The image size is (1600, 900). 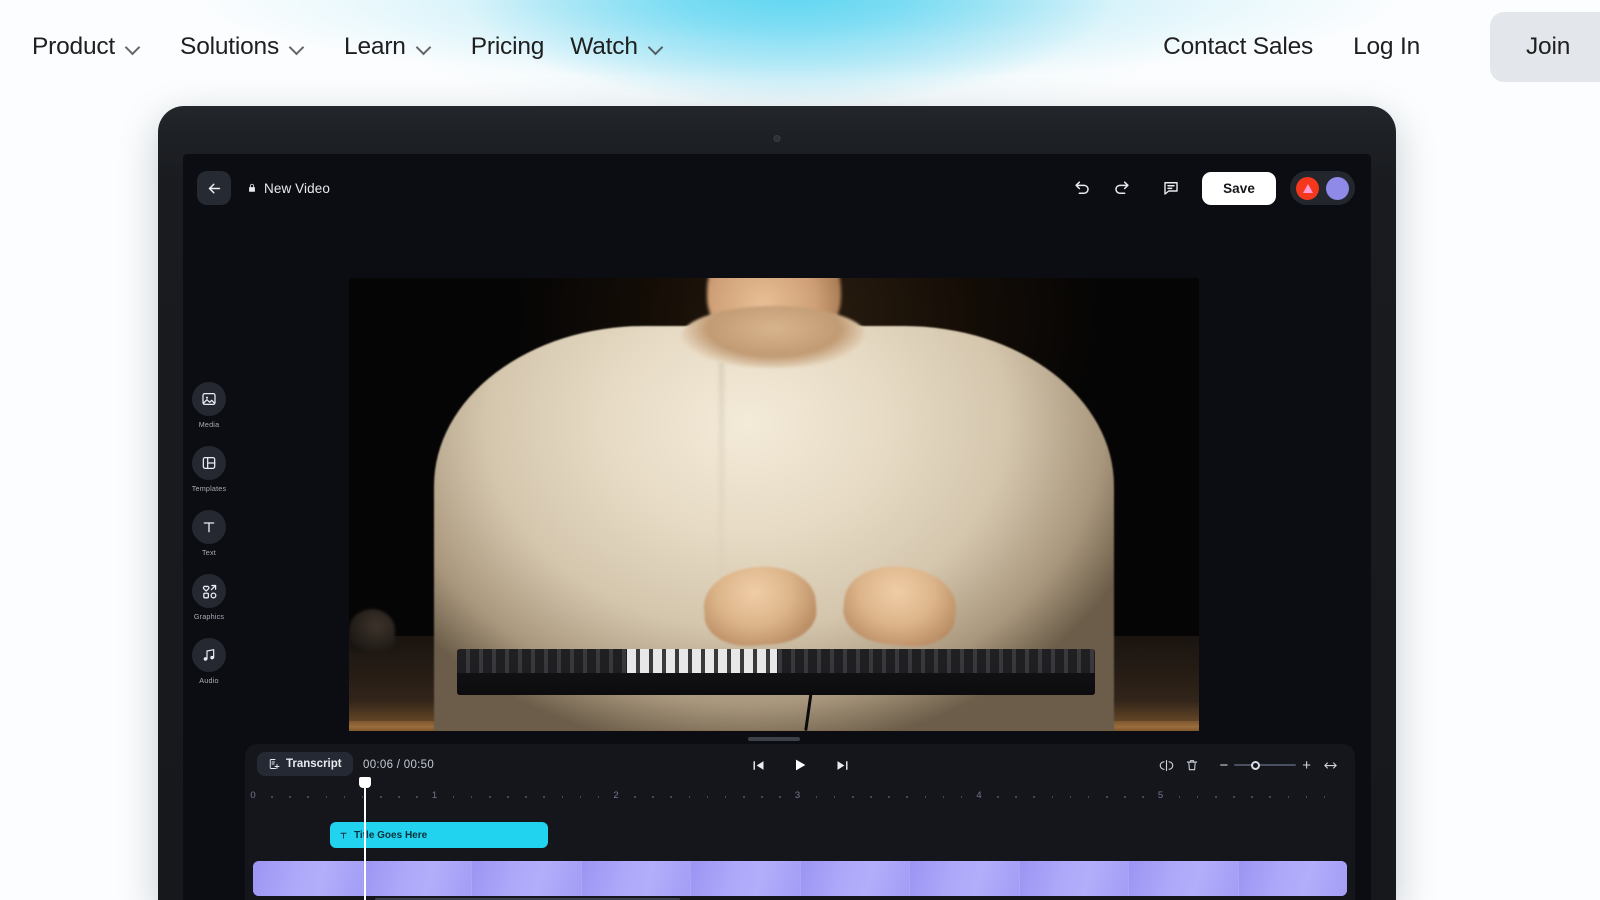 I want to click on playback-controls, so click(x=800, y=765).